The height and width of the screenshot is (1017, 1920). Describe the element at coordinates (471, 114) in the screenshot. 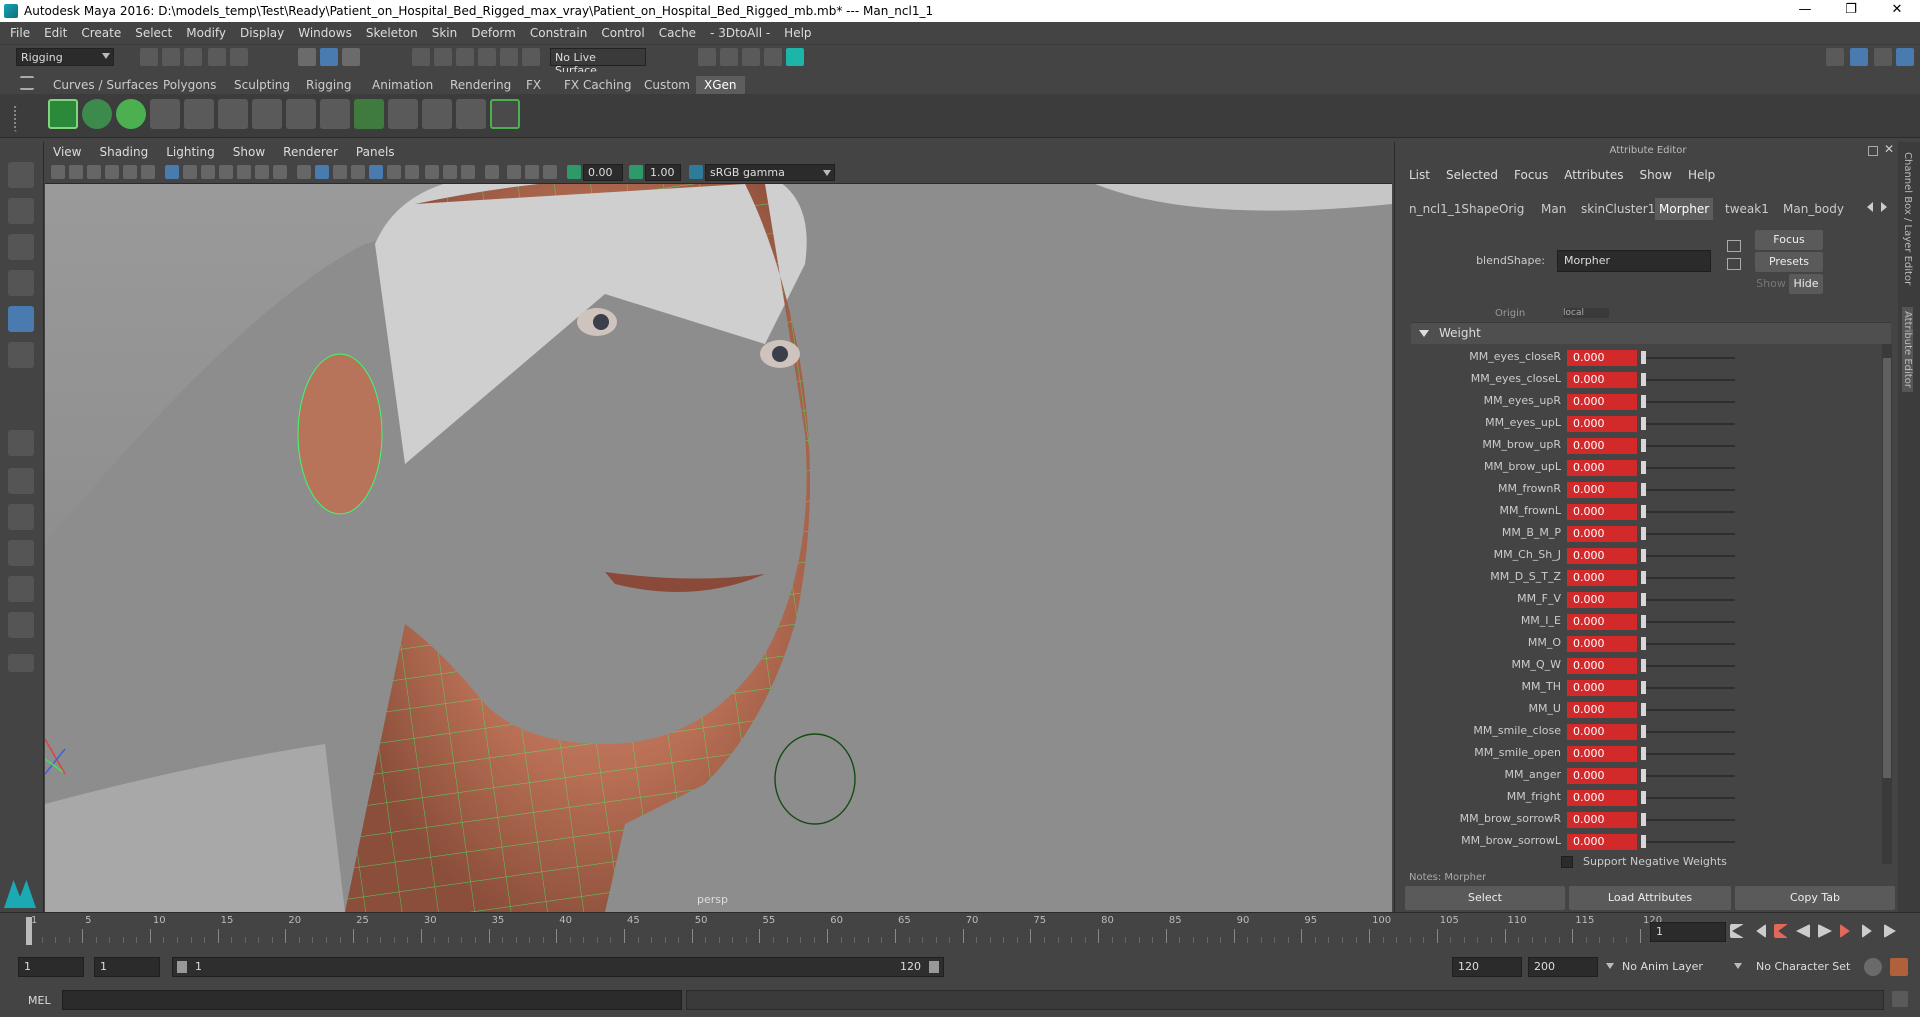

I see `xgen-preview-icon` at that location.